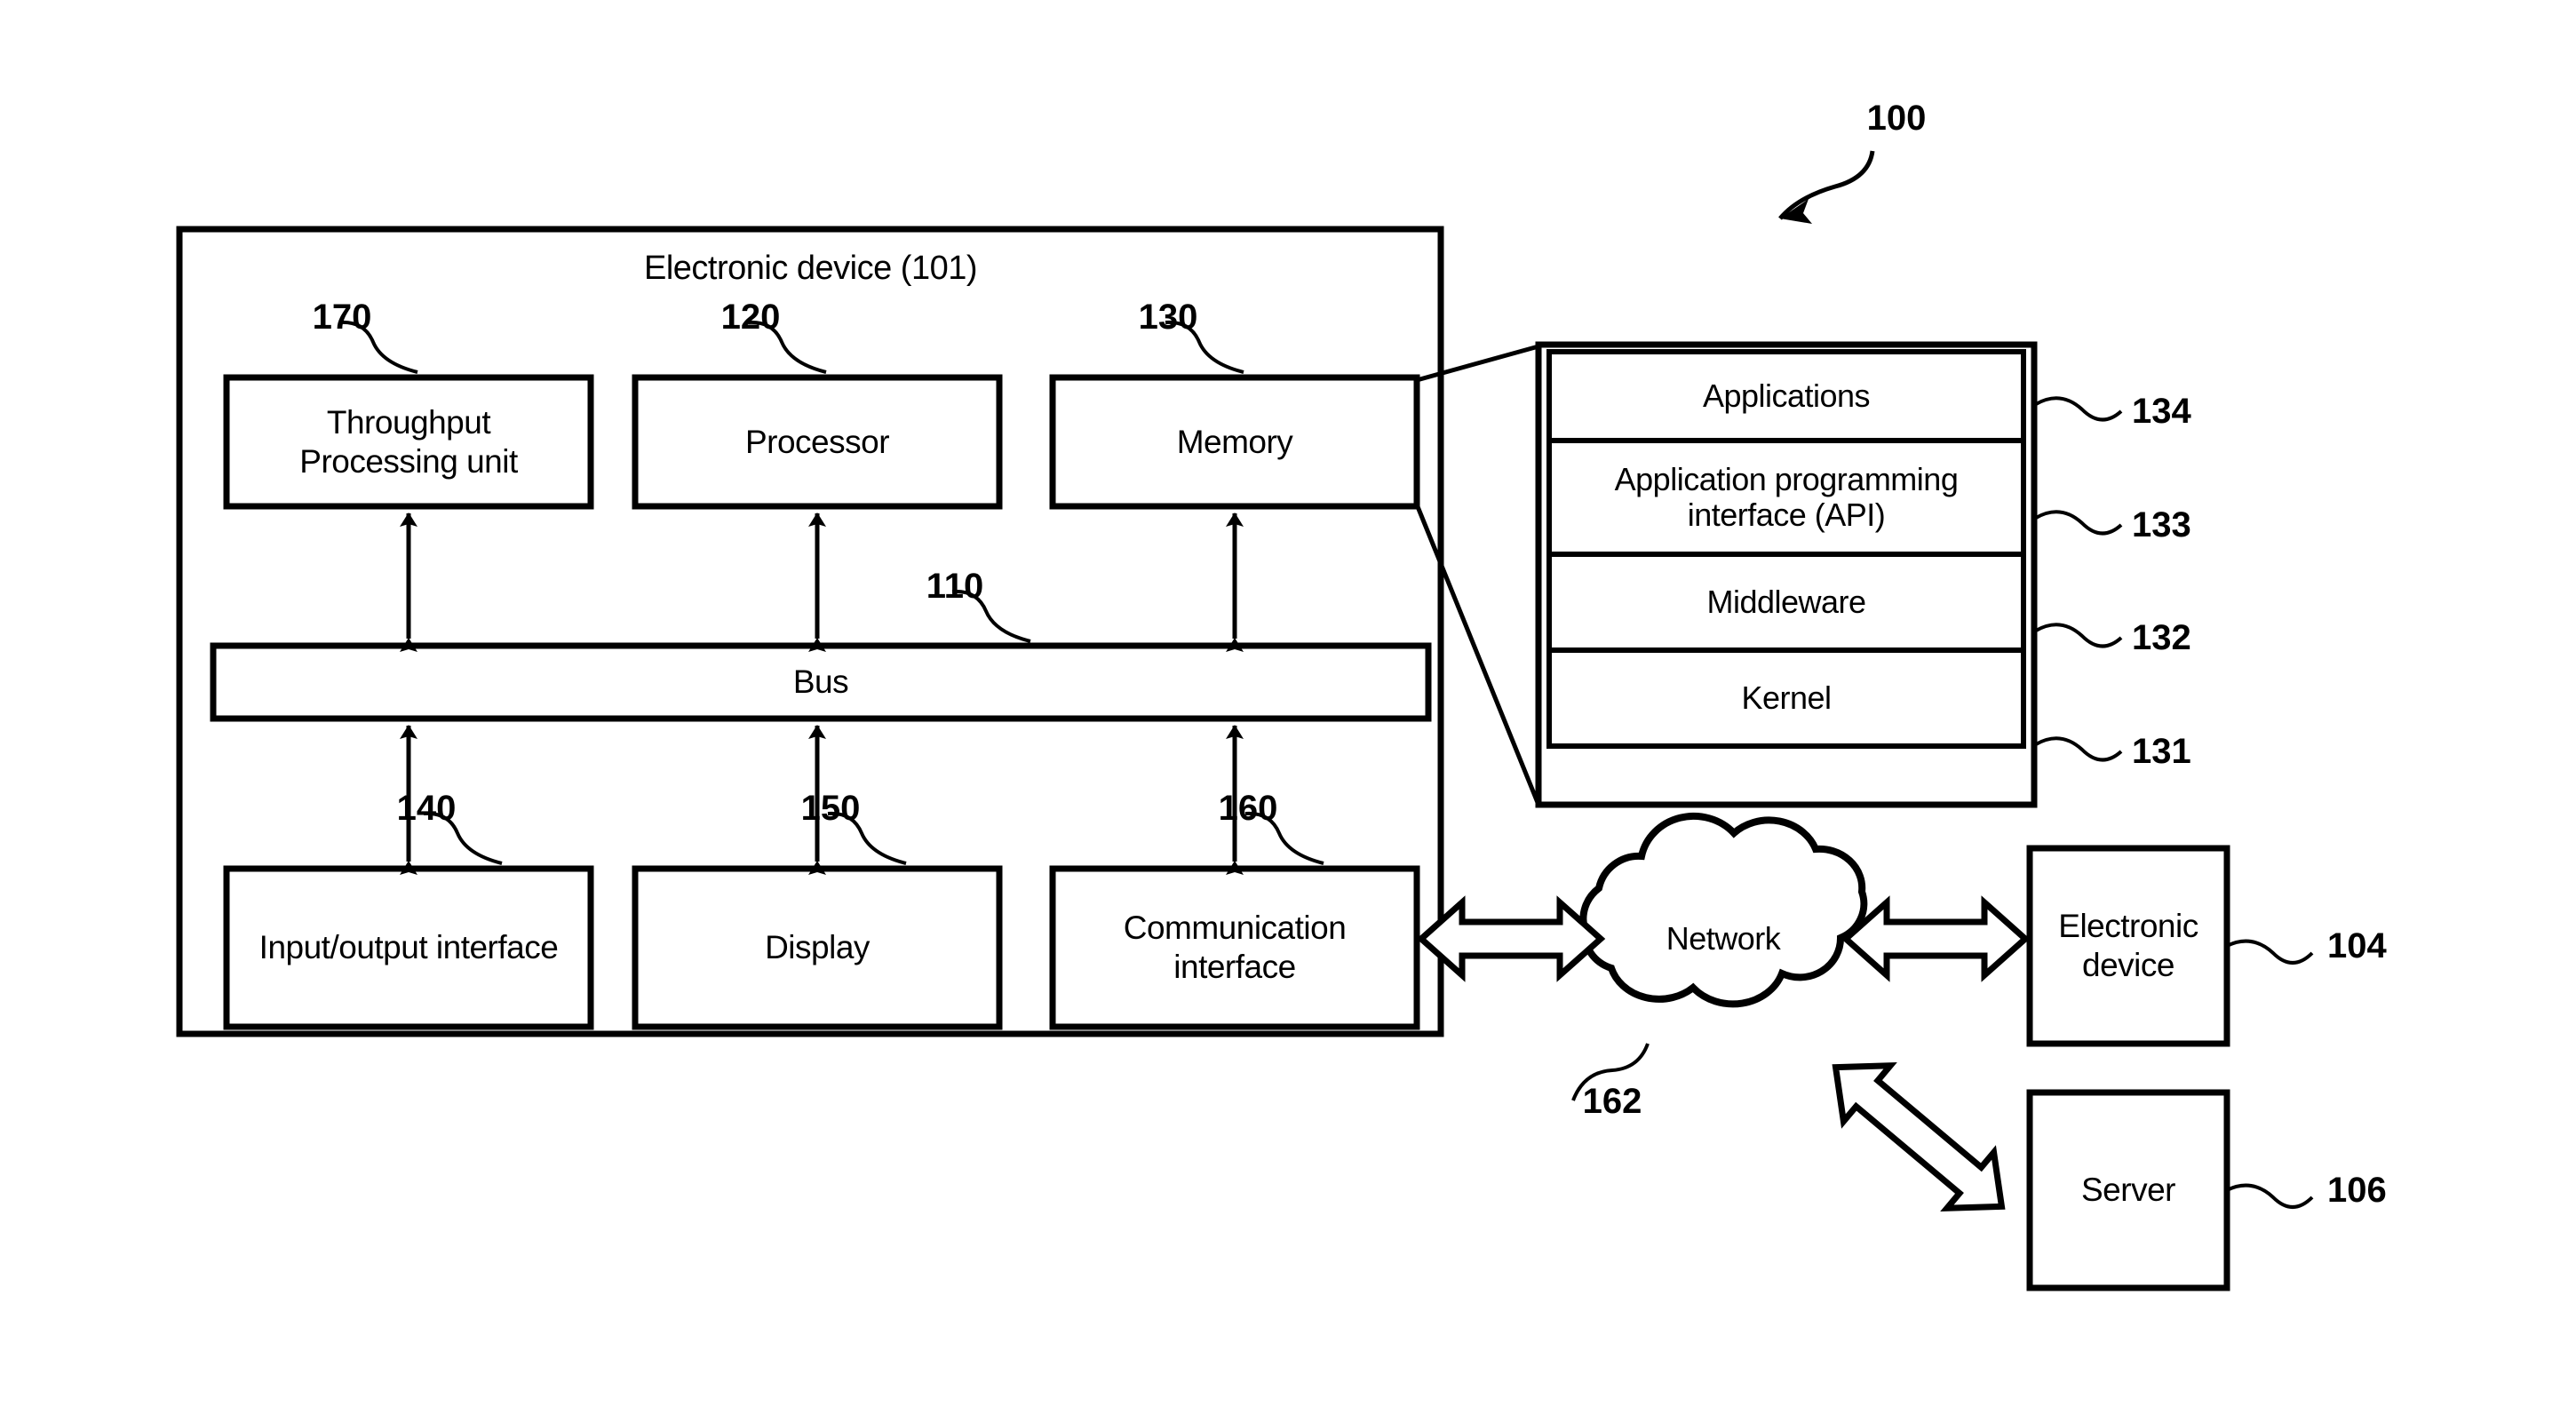  Describe the element at coordinates (2357, 945) in the screenshot. I see `ref-104: 104` at that location.